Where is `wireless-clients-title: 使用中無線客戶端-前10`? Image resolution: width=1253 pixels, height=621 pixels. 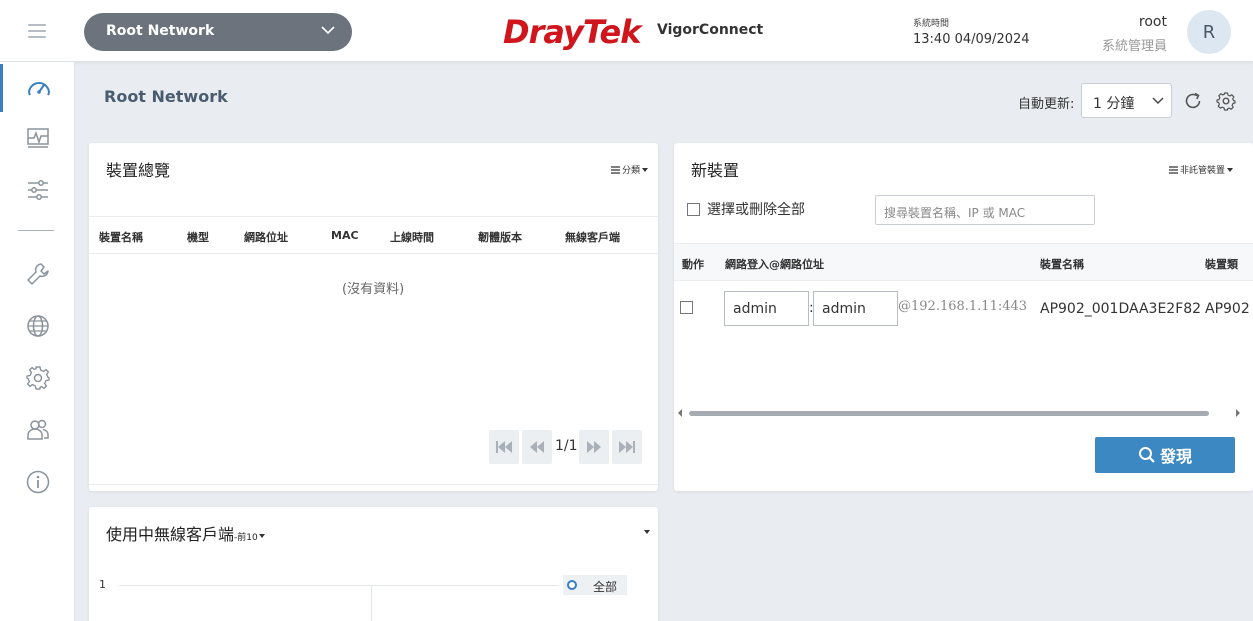 wireless-clients-title: 使用中無線客戶端-前10 is located at coordinates (185, 533).